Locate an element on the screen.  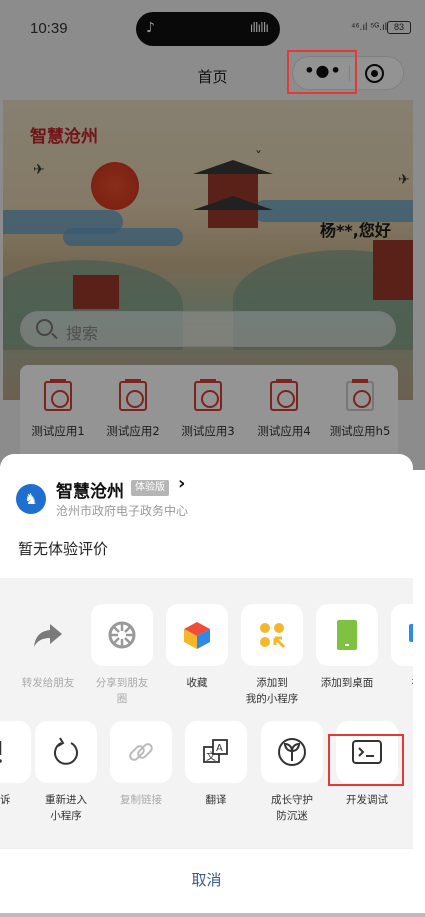
copy-link-button: 复制链接 is located at coordinates (141, 764).